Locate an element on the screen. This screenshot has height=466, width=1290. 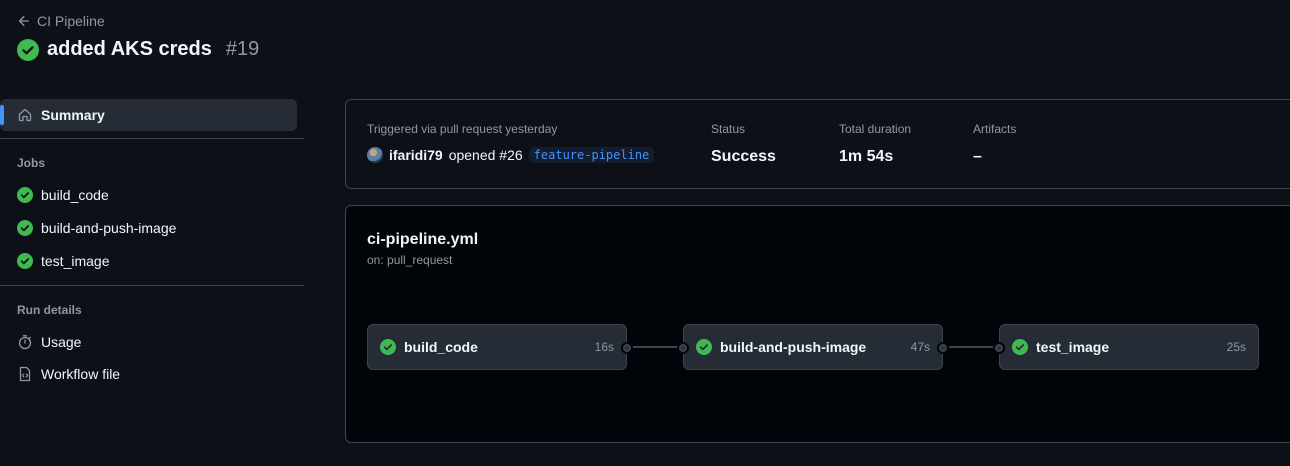
avatar is located at coordinates (375, 155).